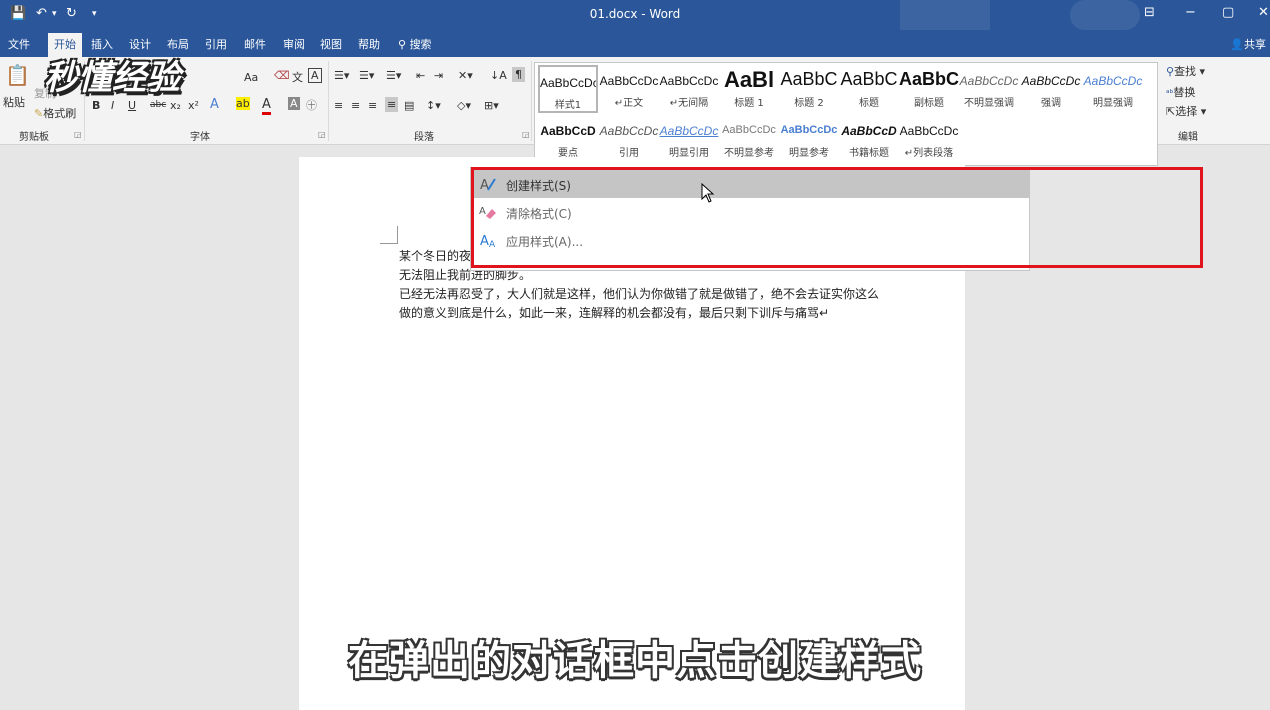  Describe the element at coordinates (392, 104) in the screenshot. I see `justify-icon: ≡` at that location.